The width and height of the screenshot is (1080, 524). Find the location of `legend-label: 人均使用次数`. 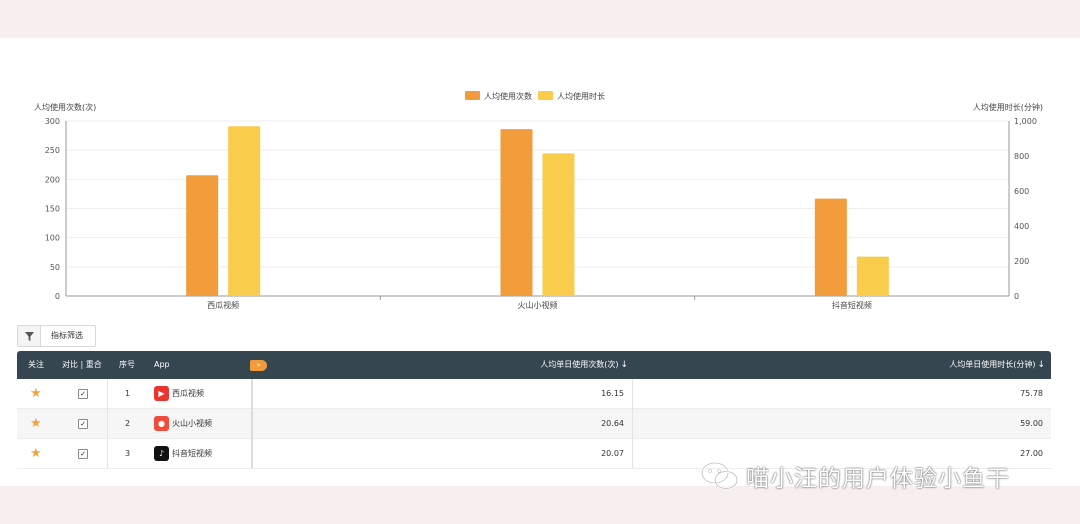

legend-label: 人均使用次数 is located at coordinates (508, 96).